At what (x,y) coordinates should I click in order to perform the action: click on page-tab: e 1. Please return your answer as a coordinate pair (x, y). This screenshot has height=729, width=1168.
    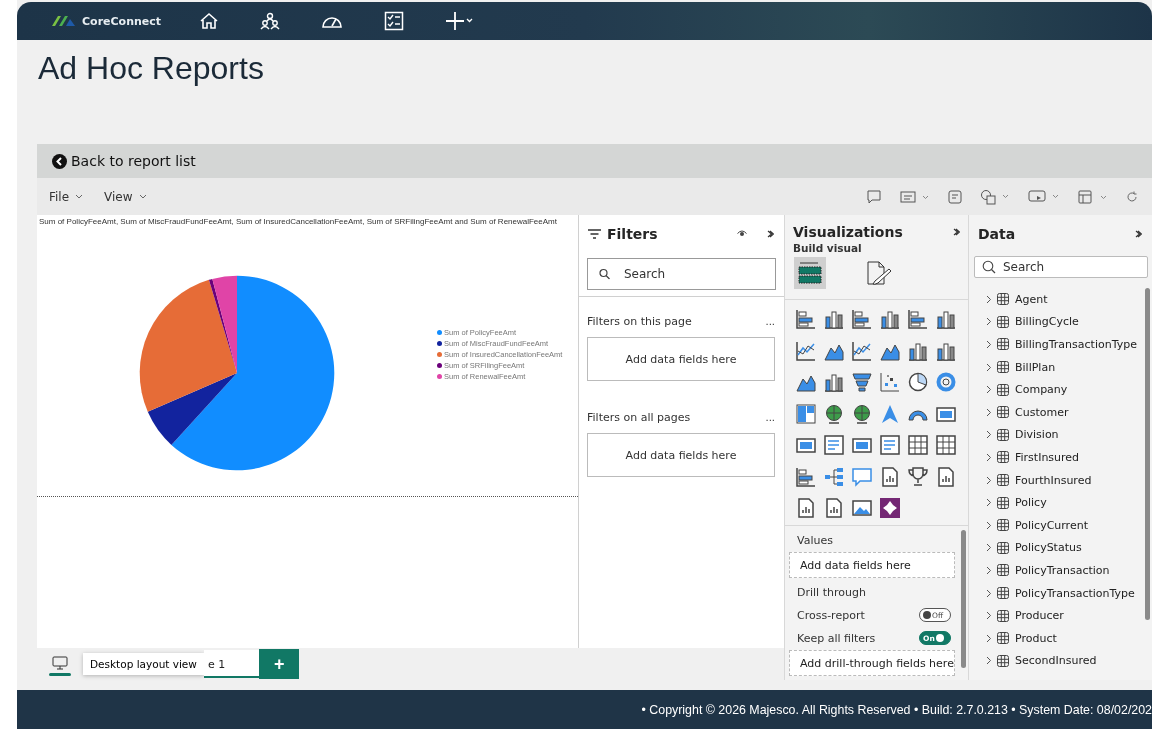
    Looking at the image, I should click on (231, 664).